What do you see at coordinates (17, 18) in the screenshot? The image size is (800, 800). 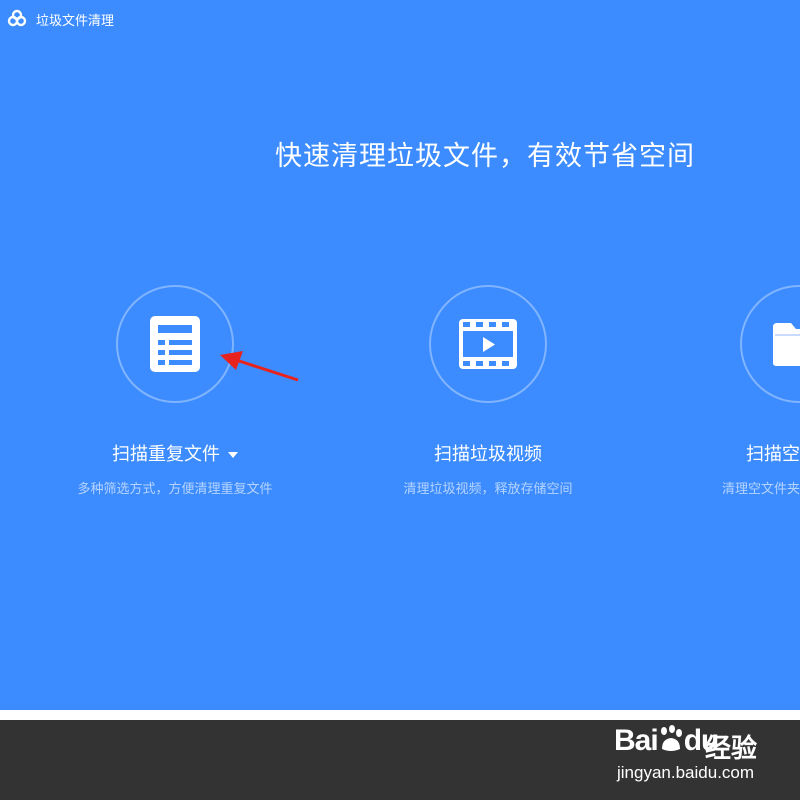 I see `baidu-cloud-icon` at bounding box center [17, 18].